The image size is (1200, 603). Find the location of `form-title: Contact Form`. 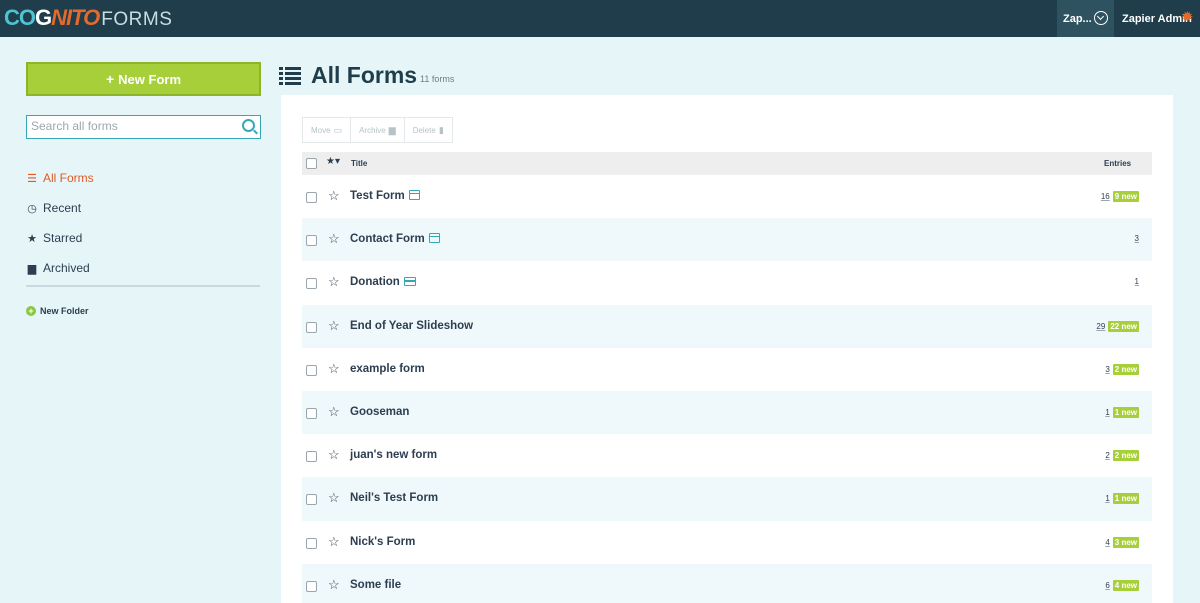

form-title: Contact Form is located at coordinates (395, 239).